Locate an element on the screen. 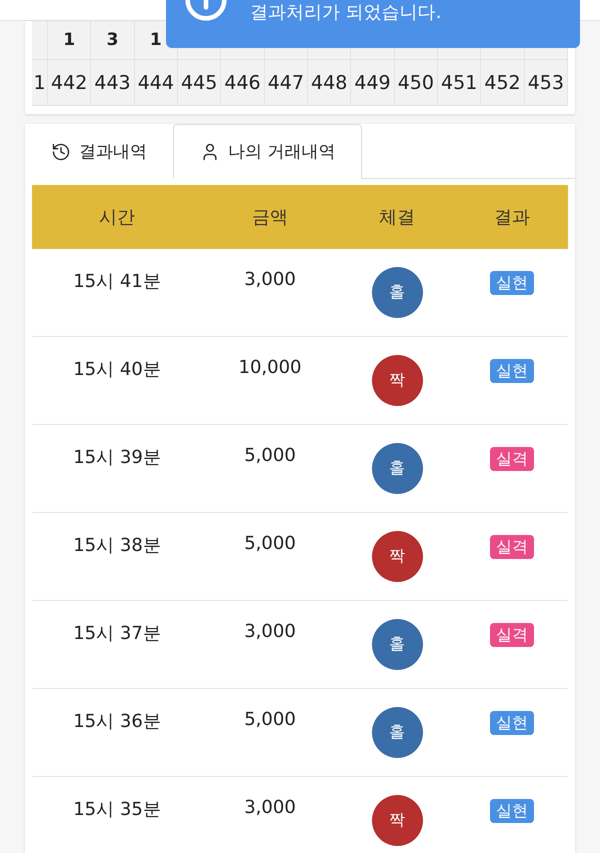  column-header: 결과 is located at coordinates (512, 217).